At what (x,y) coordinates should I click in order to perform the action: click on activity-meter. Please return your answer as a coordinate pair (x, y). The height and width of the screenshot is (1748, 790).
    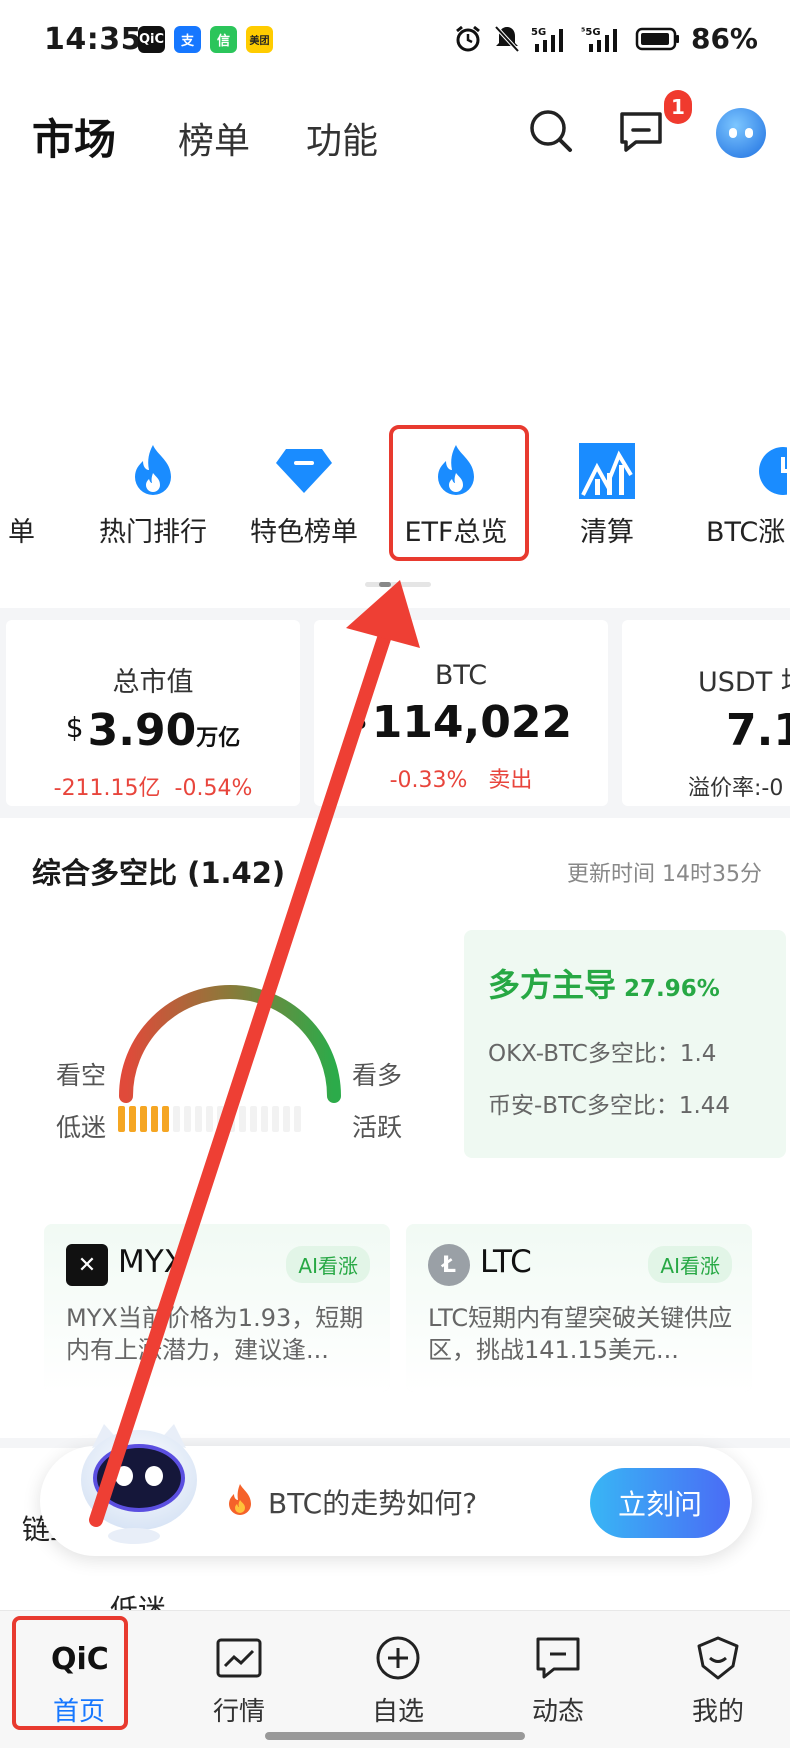
    Looking at the image, I should click on (209, 1119).